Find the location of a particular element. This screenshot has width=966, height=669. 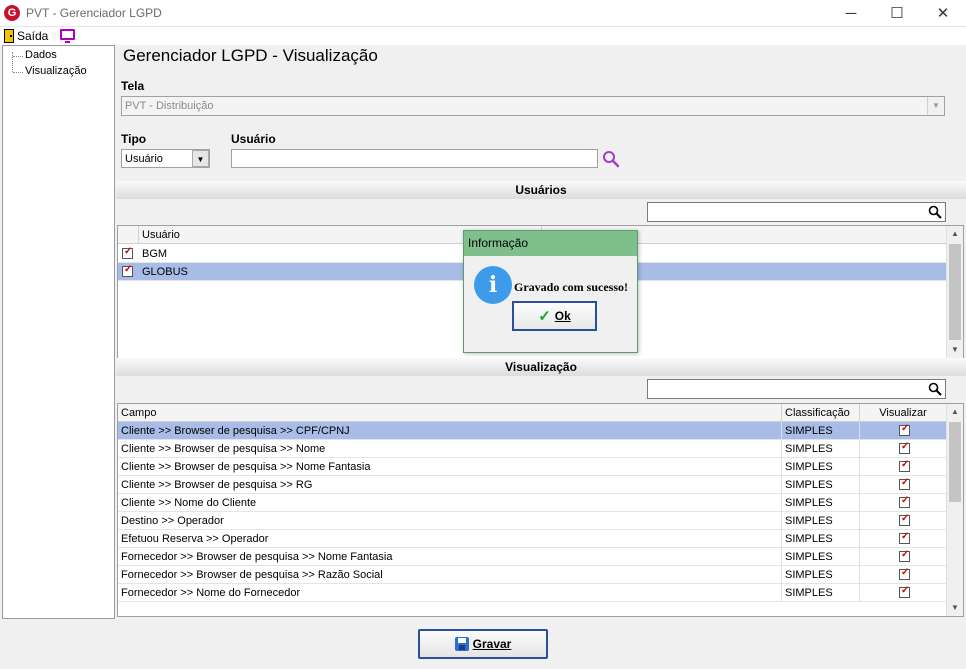

window-title: PVT - Gerenciador LGPD is located at coordinates (94, 13).